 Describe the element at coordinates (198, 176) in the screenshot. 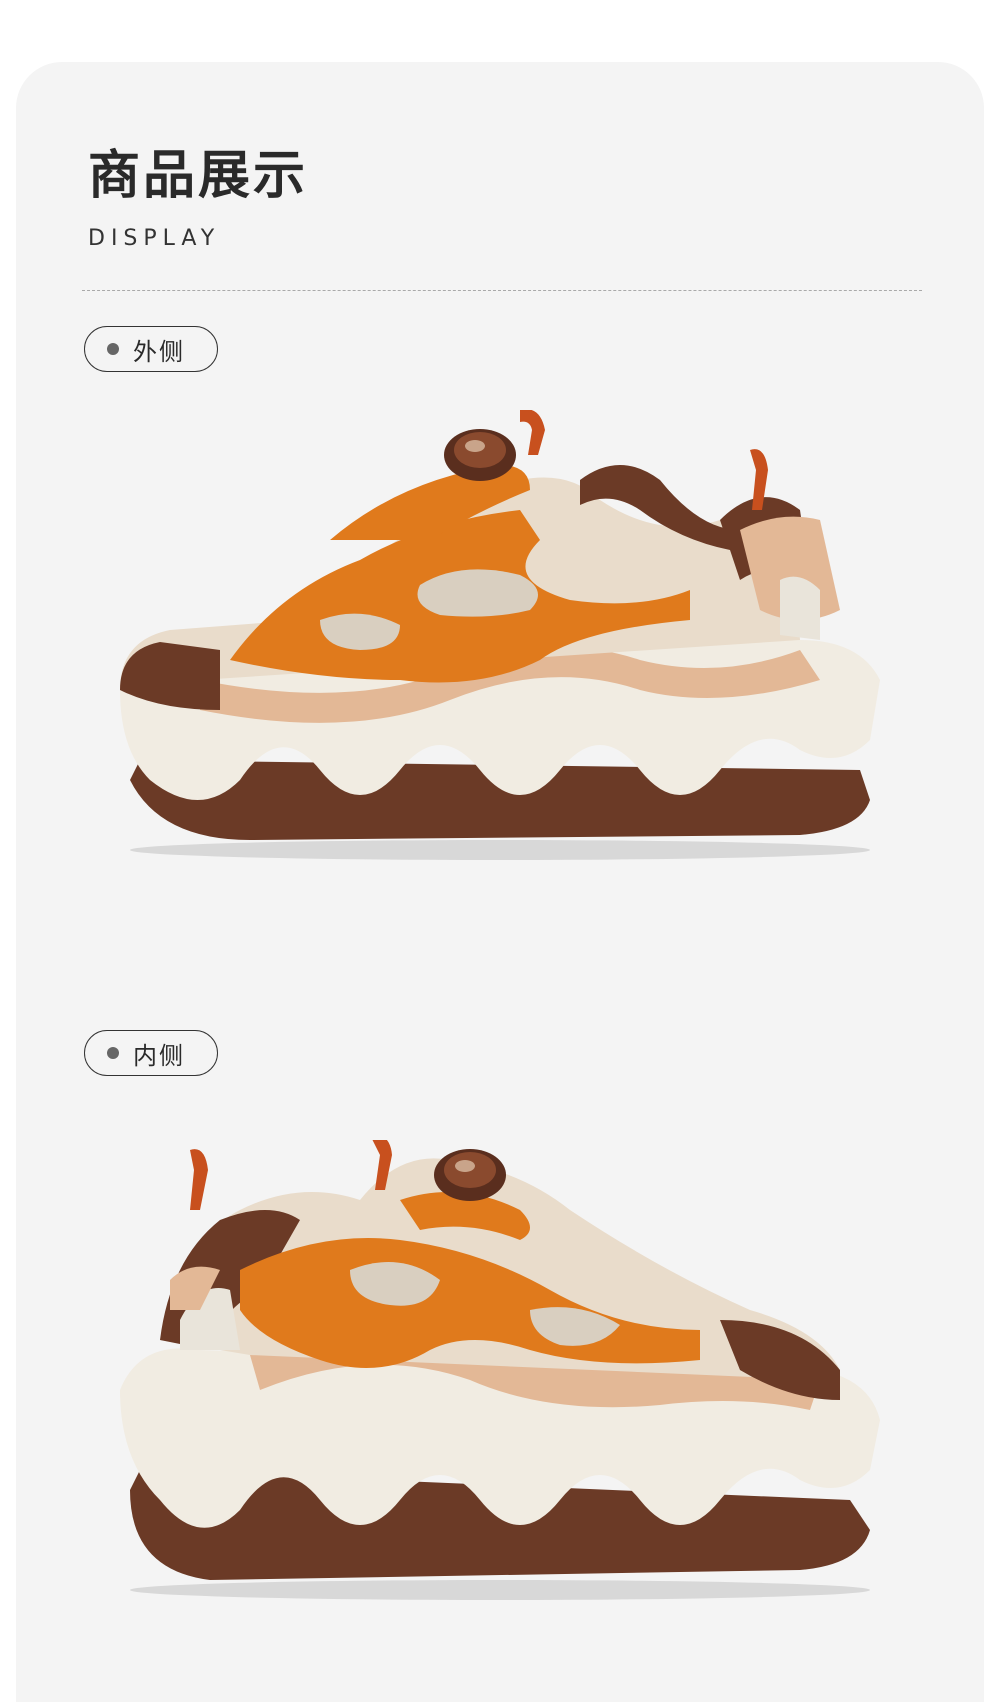

I see `section-title: 商品展示` at that location.